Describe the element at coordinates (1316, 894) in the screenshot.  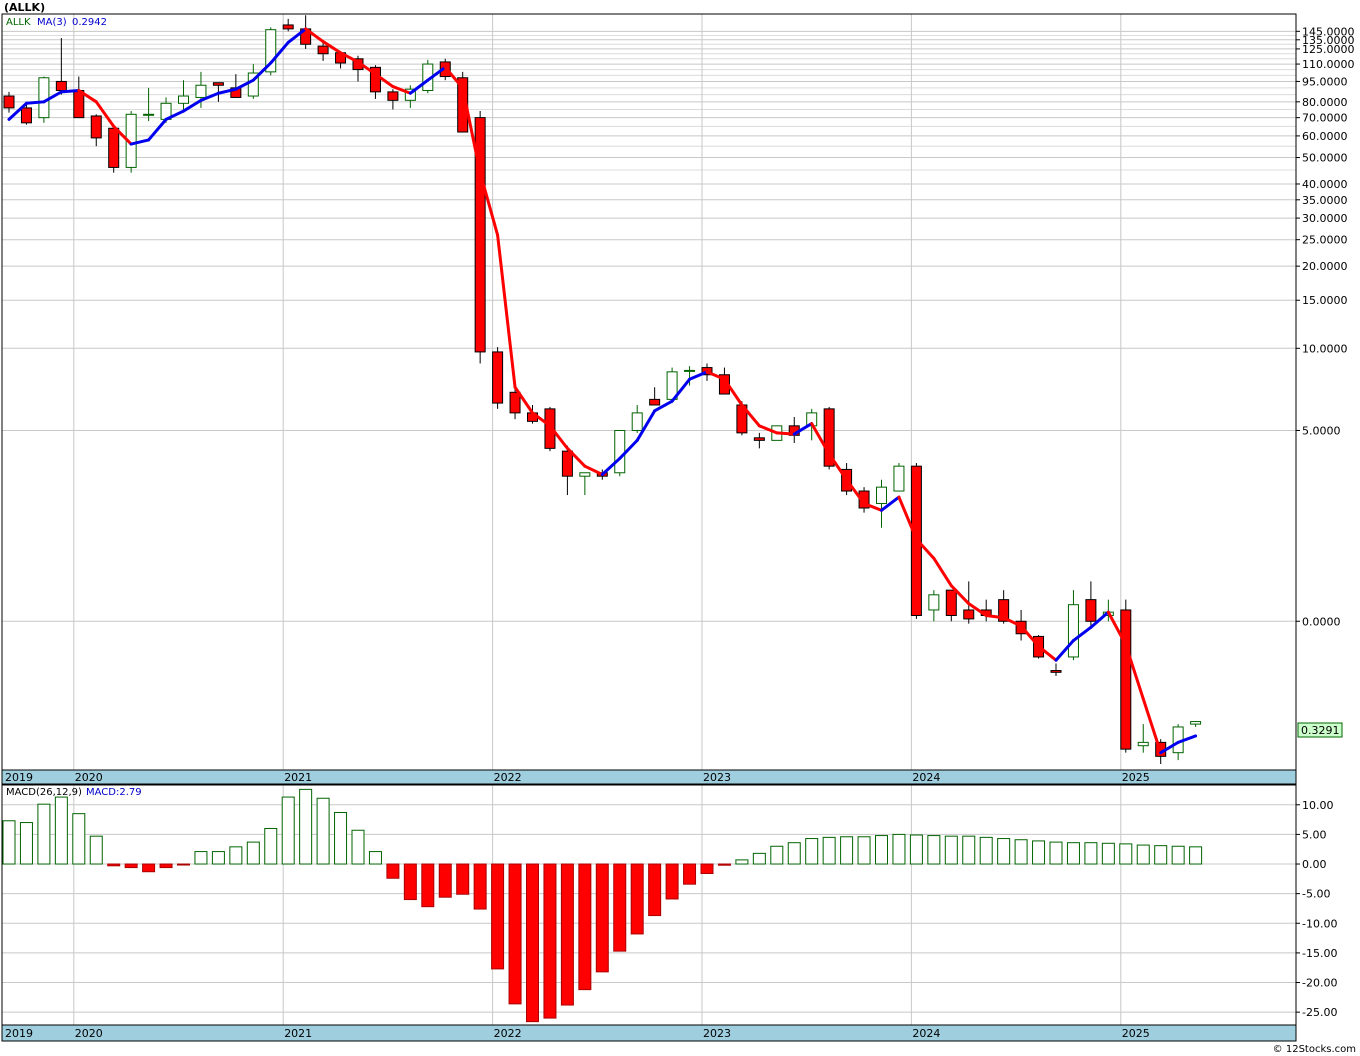
I see `macd-tick-label: -5.00` at that location.